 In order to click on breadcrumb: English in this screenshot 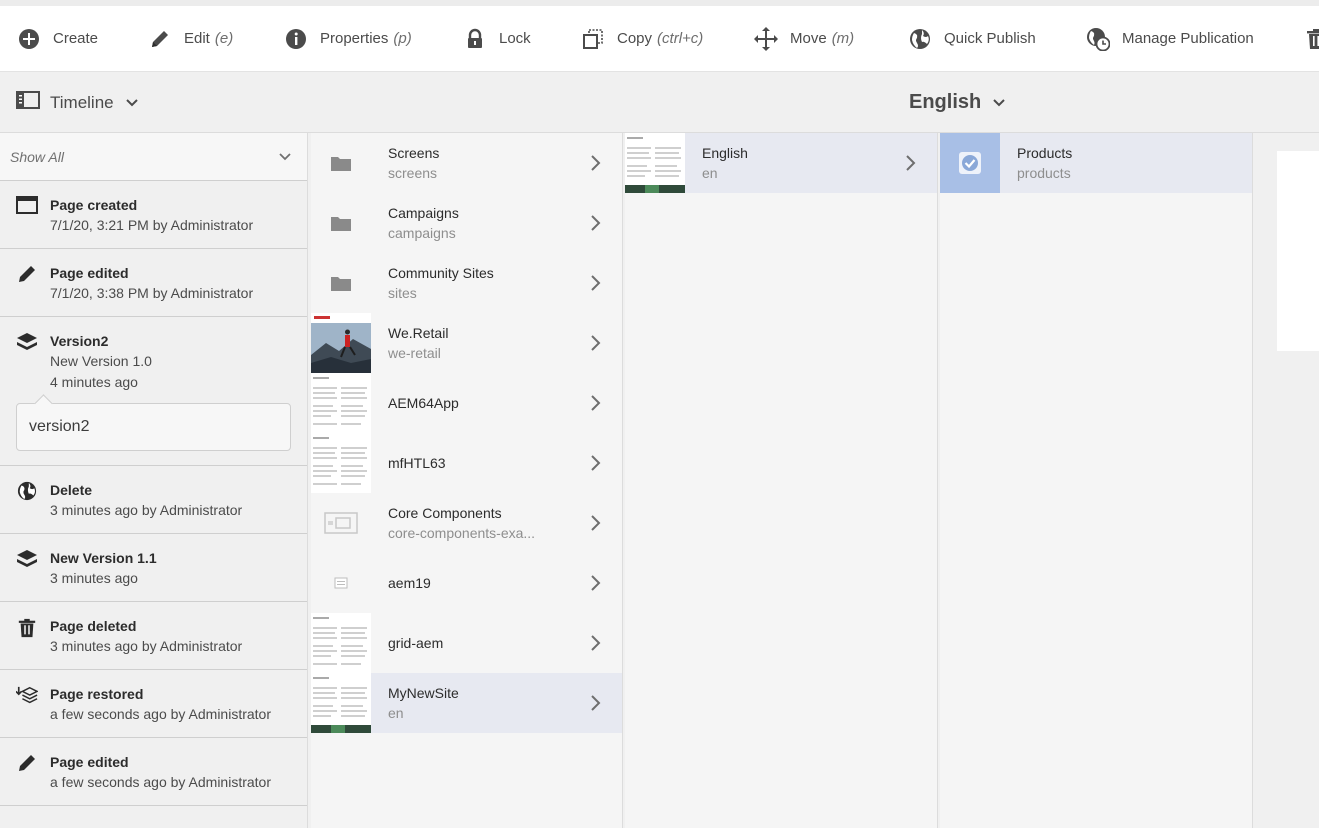, I will do `click(957, 102)`.